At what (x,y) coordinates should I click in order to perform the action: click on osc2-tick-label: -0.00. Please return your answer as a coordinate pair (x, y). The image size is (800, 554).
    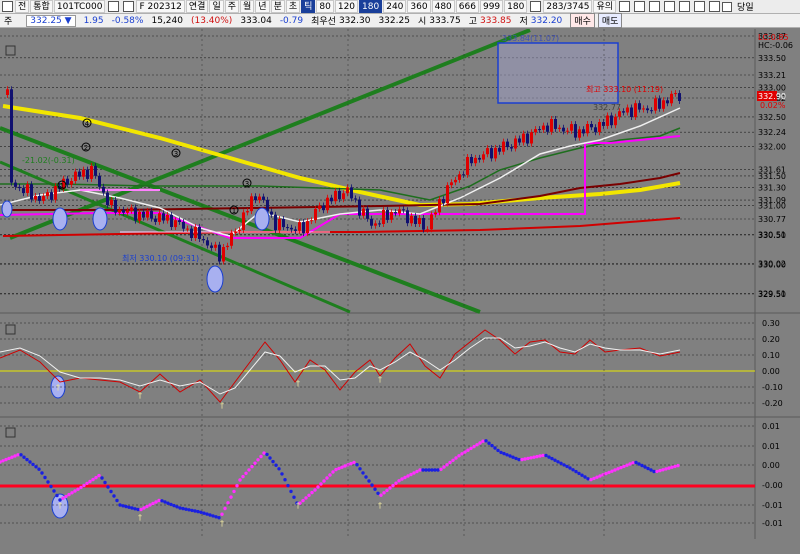
    Looking at the image, I should click on (772, 485).